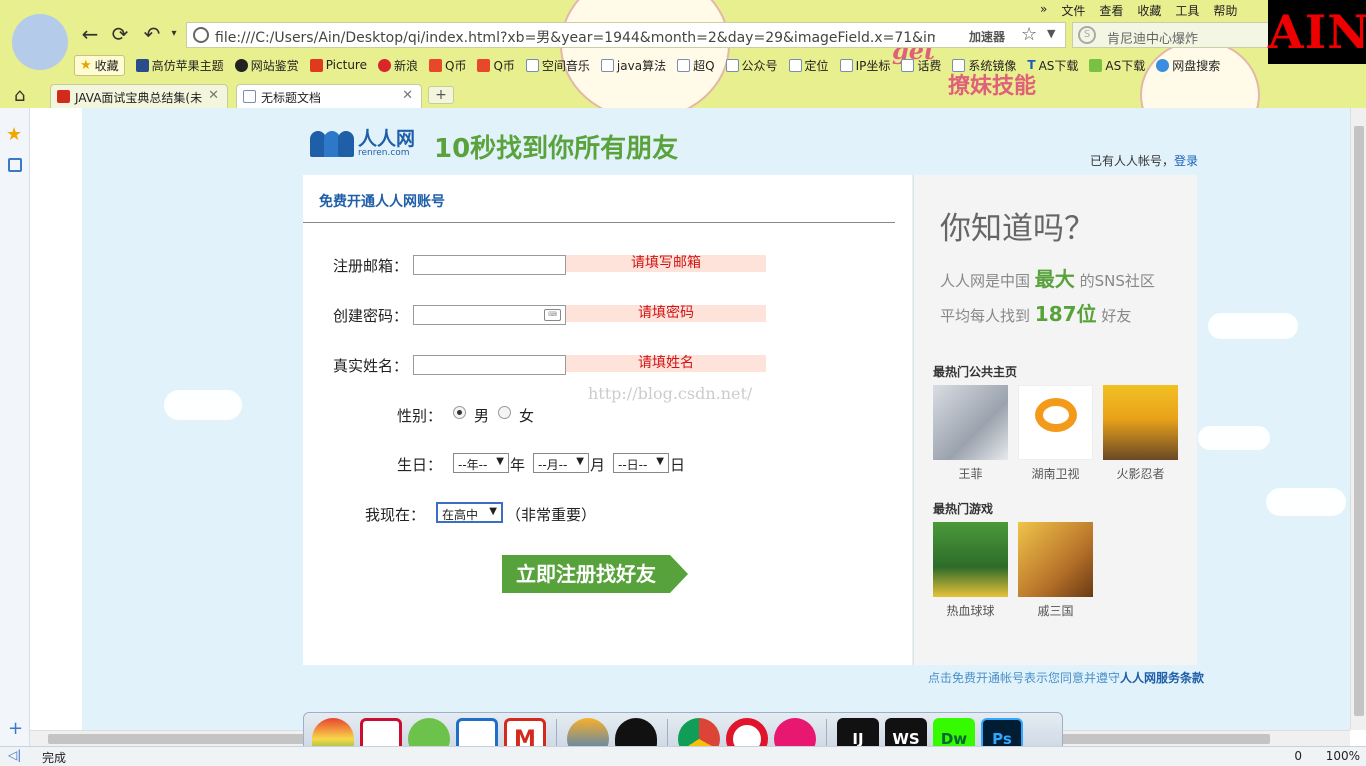 The image size is (1366, 766). What do you see at coordinates (241, 65) in the screenshot?
I see `bookmark-icon` at bounding box center [241, 65].